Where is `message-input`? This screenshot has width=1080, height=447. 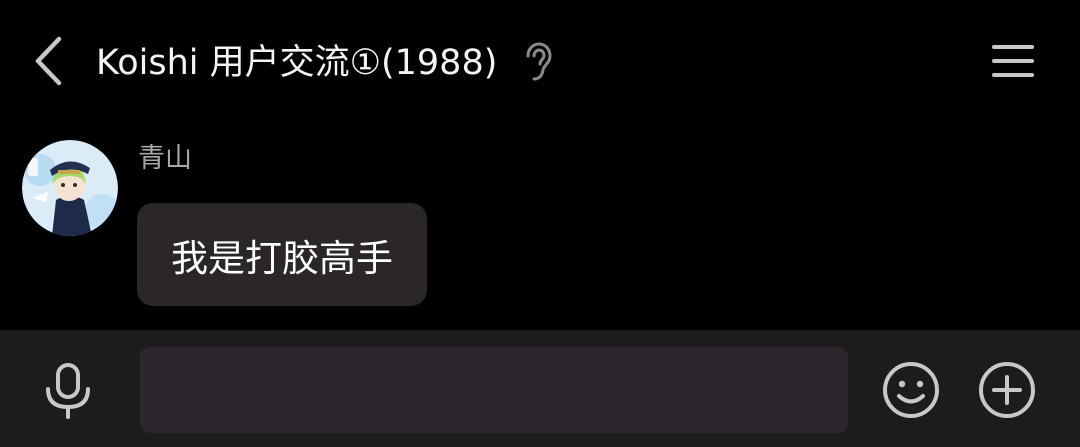 message-input is located at coordinates (494, 390).